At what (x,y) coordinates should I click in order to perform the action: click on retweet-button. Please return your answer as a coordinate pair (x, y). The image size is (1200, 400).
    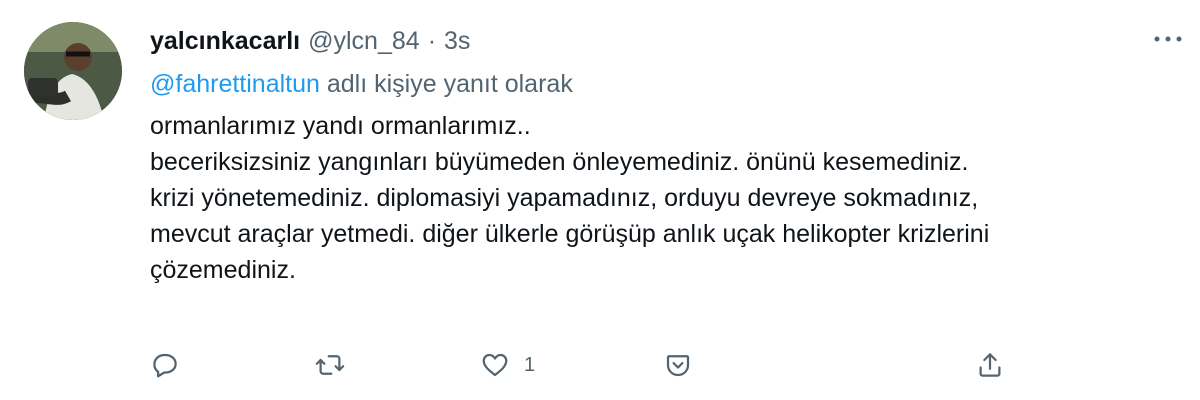
    Looking at the image, I should click on (330, 365).